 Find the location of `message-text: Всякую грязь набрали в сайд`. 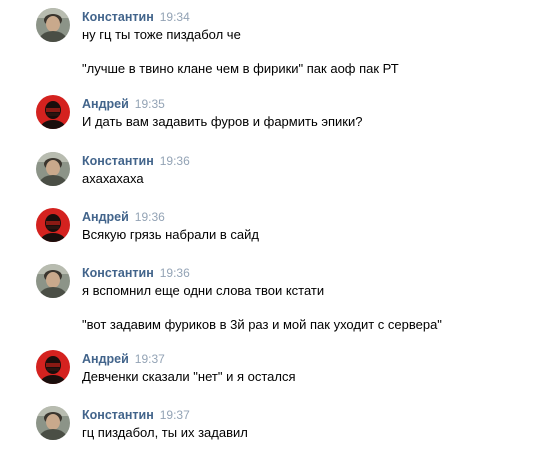

message-text: Всякую грязь набрали в сайд is located at coordinates (170, 234).